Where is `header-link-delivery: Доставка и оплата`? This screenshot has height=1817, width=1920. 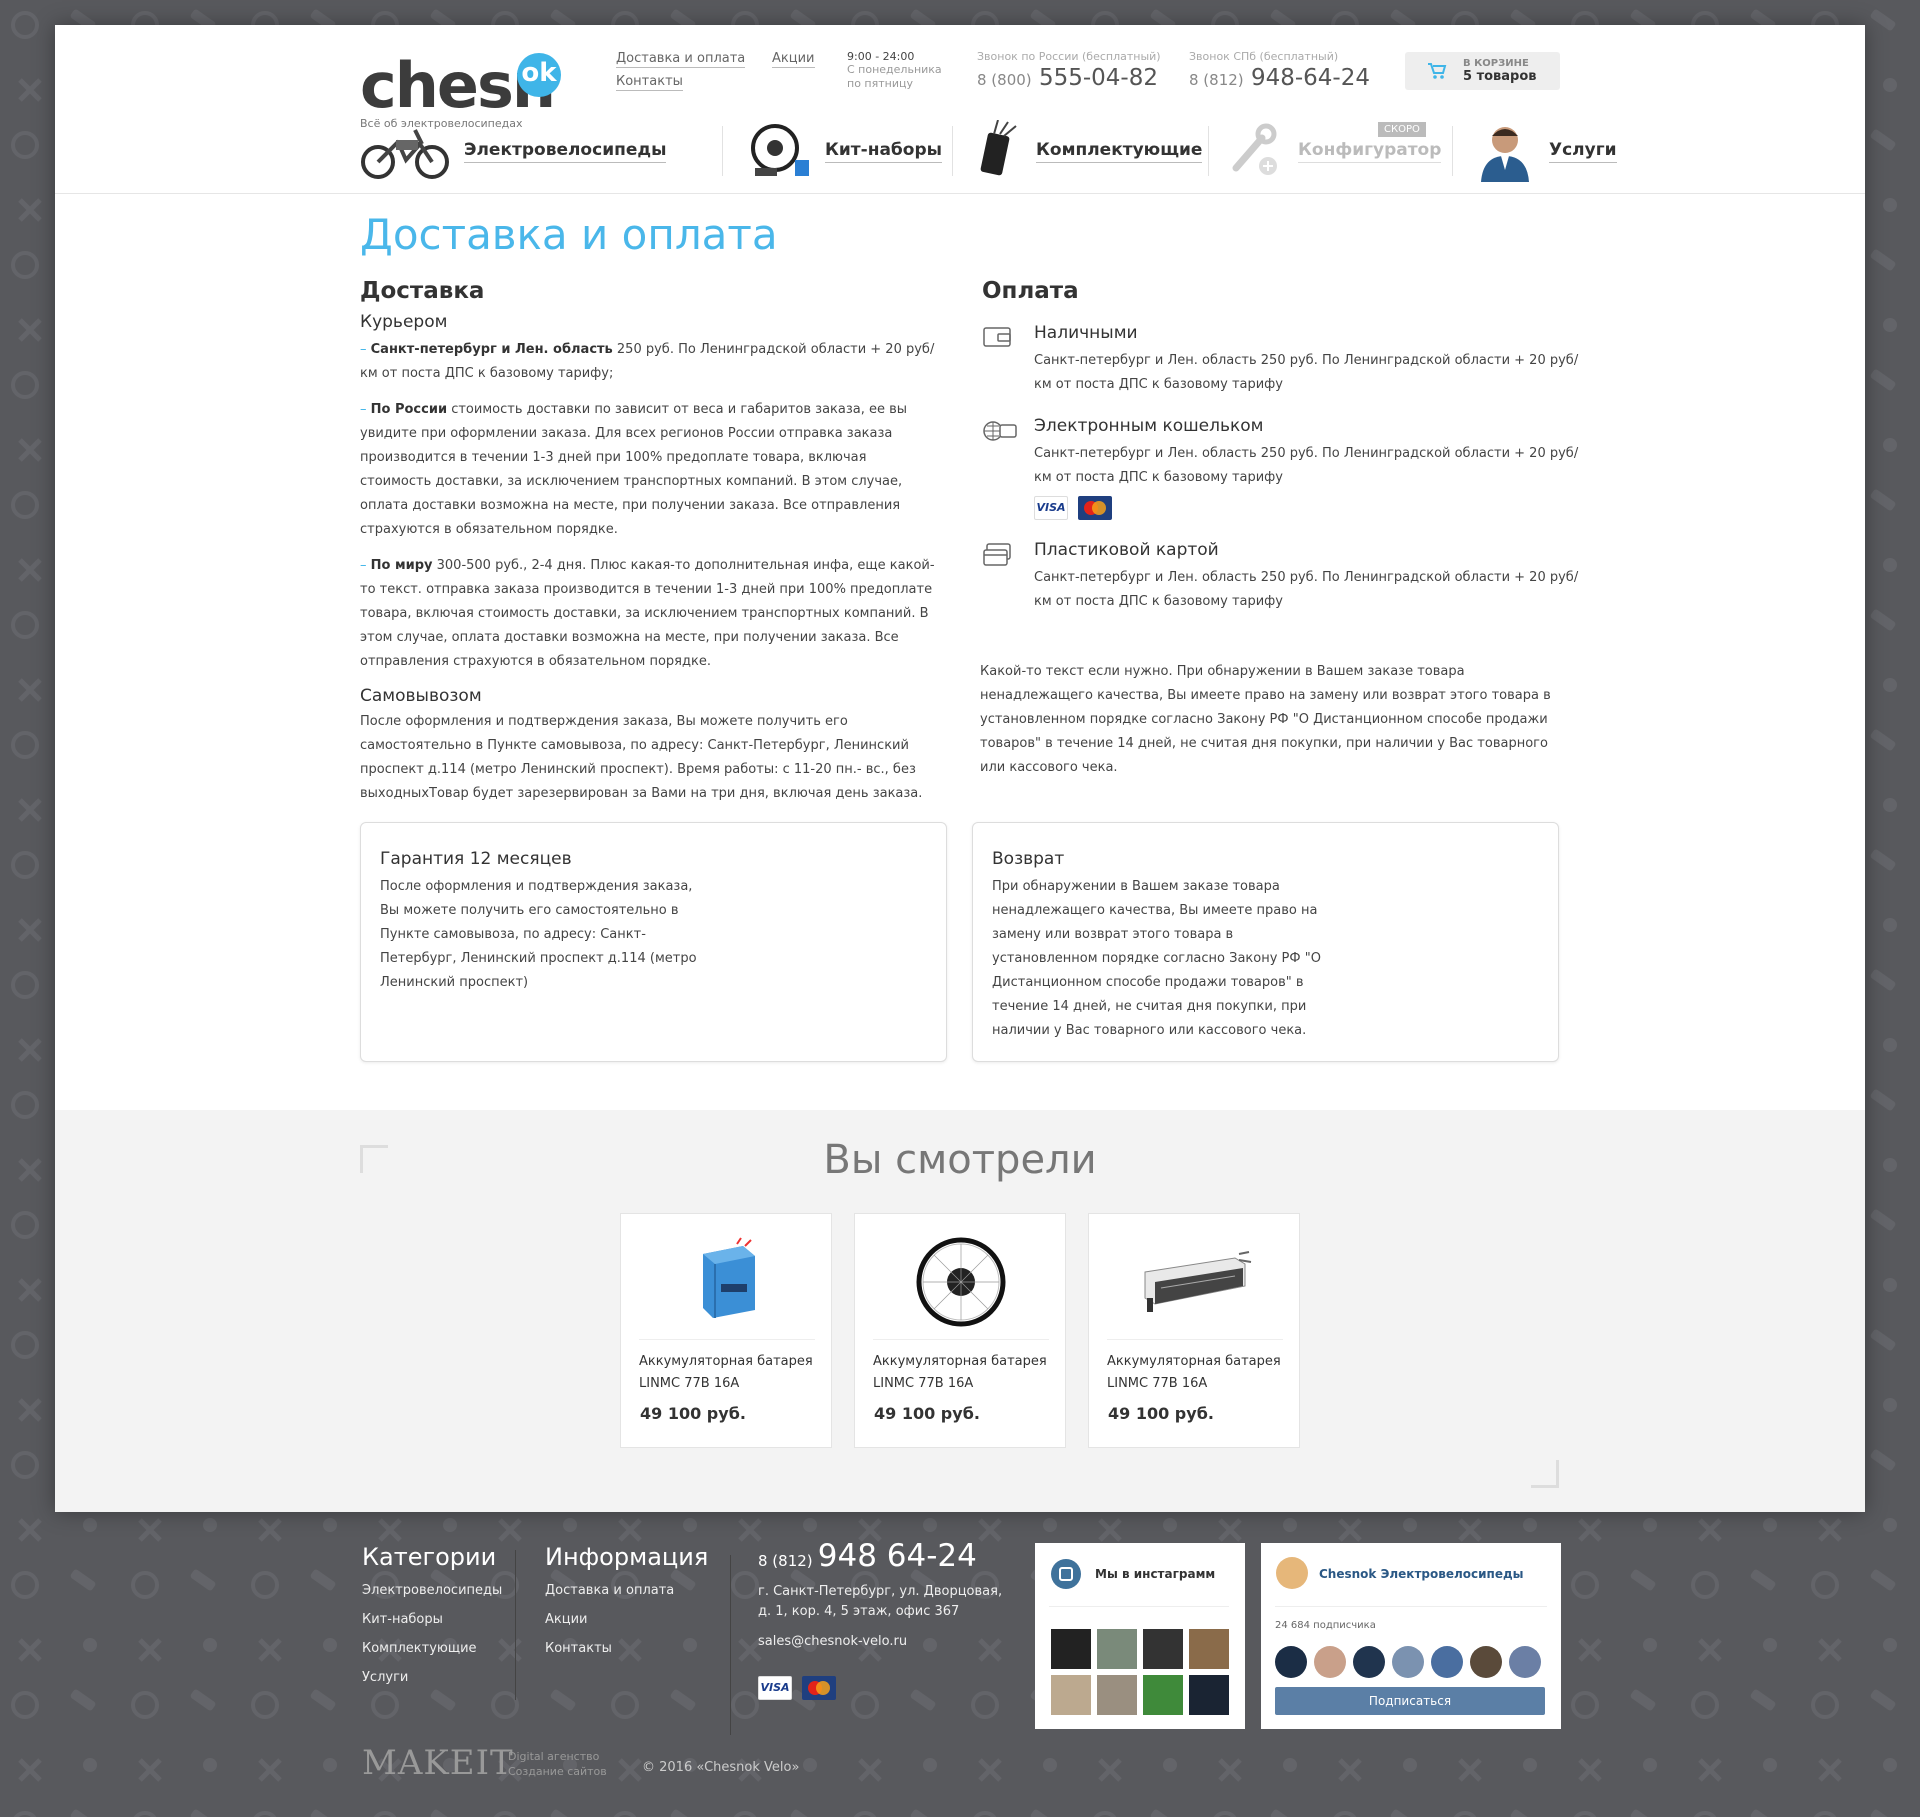
header-link-delivery: Доставка и оплата is located at coordinates (681, 59).